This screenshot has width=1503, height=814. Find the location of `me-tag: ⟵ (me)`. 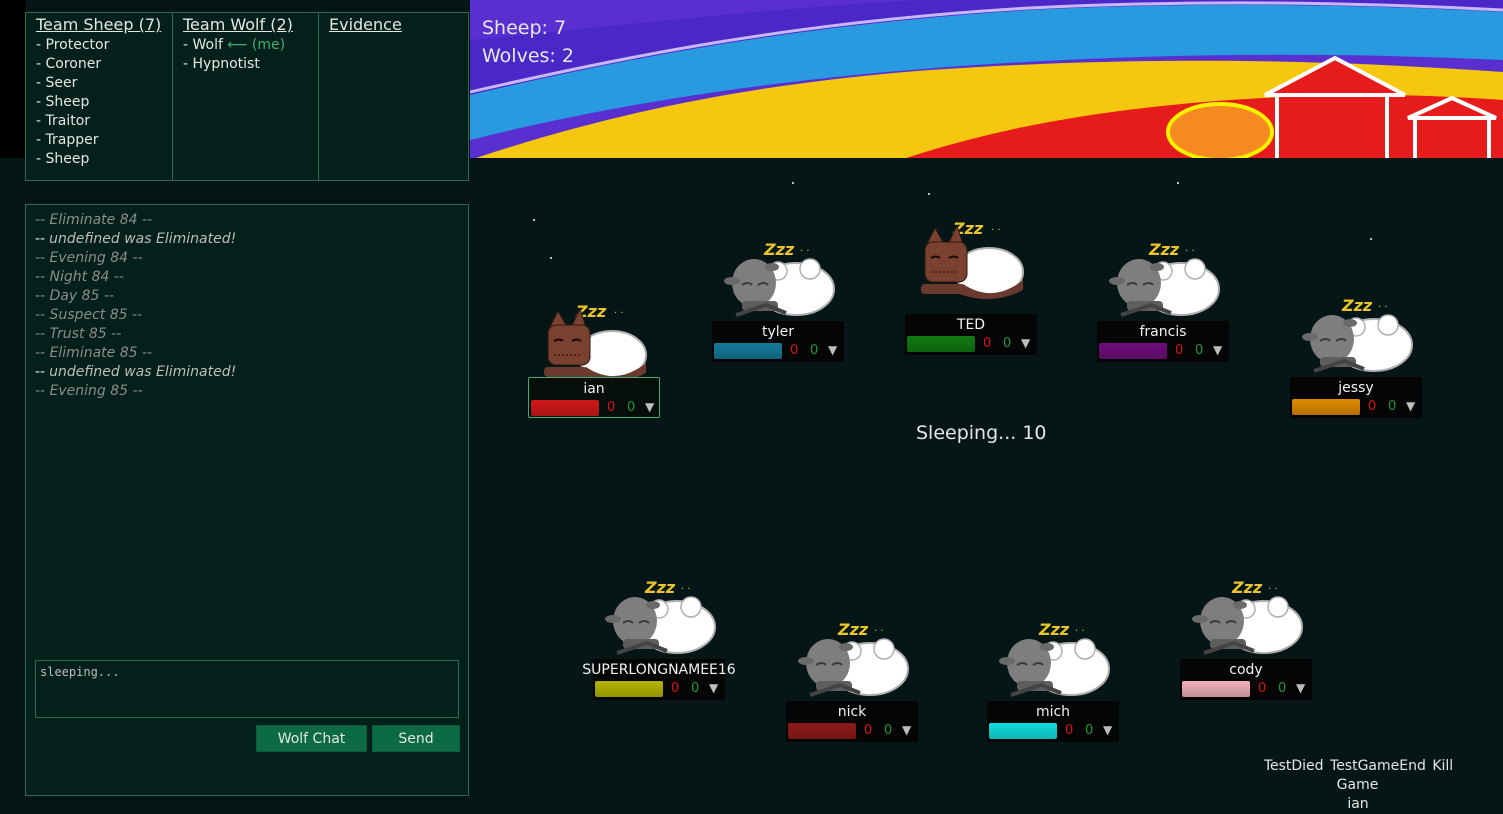

me-tag: ⟵ (me) is located at coordinates (256, 45).